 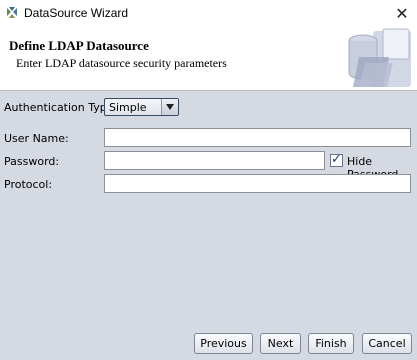 I want to click on password-label: Password:, so click(x=32, y=161).